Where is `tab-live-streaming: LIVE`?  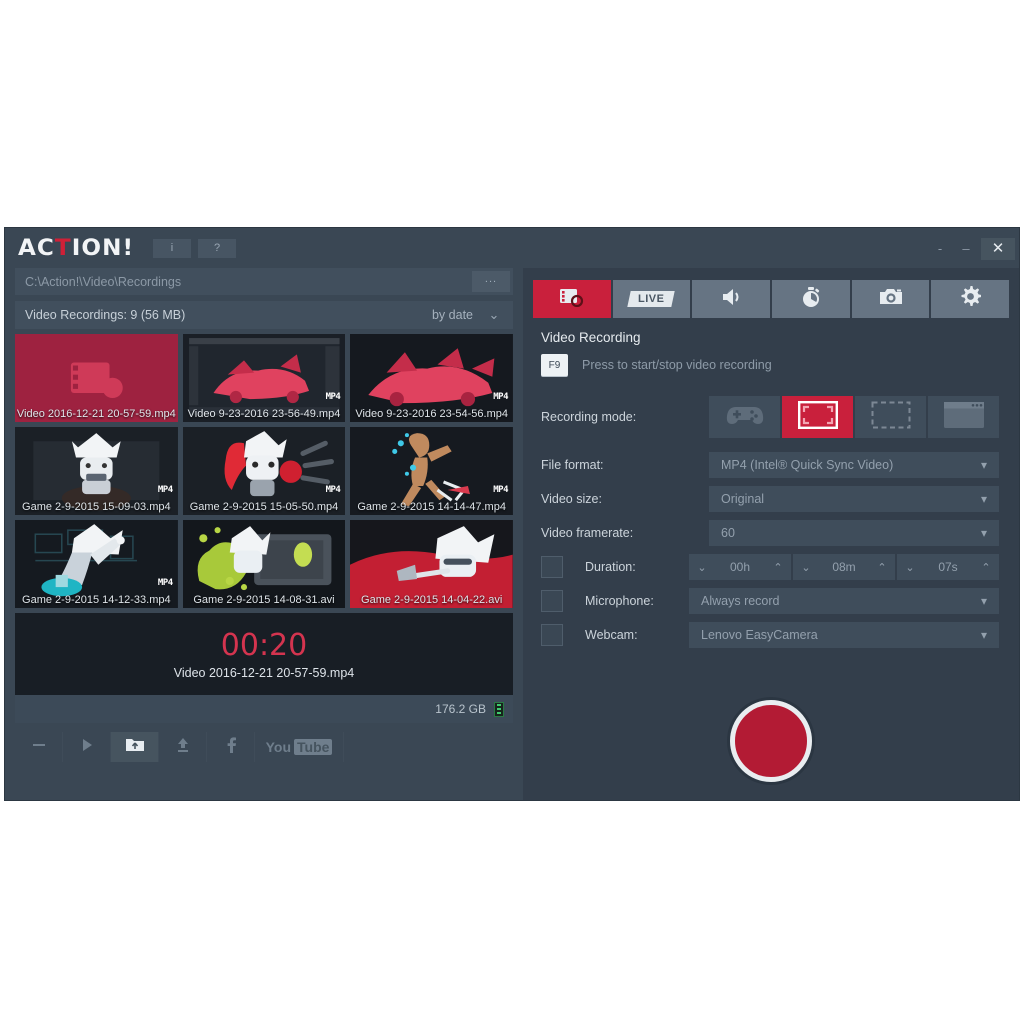
tab-live-streaming: LIVE is located at coordinates (651, 299).